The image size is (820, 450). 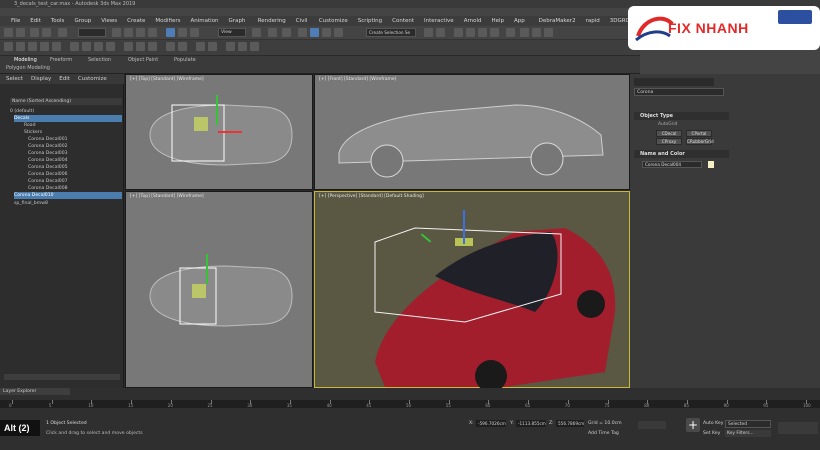 I want to click on cdecal-button: CDecal, so click(x=669, y=133).